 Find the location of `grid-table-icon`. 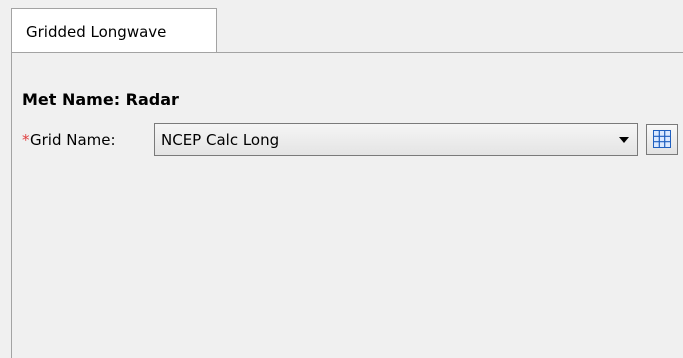

grid-table-icon is located at coordinates (662, 139).